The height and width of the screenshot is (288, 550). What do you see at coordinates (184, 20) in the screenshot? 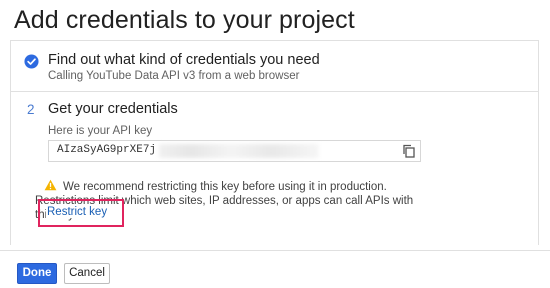
I see `page-title: Add credentials to your project` at bounding box center [184, 20].